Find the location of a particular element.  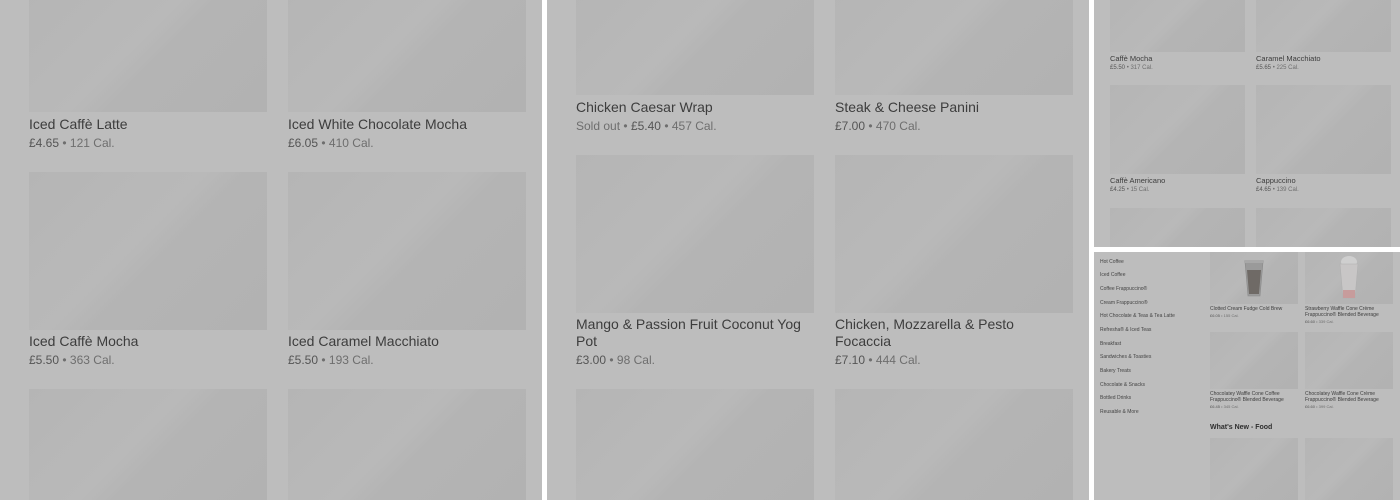

menu-item-card: Iced Caffè Mocha £5.50 • 363 Cal. is located at coordinates (148, 272).